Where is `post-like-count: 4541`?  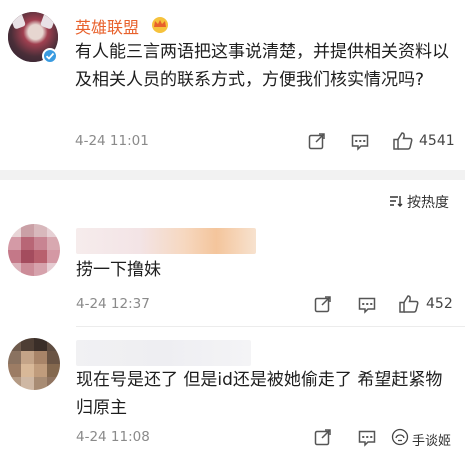
post-like-count: 4541 is located at coordinates (437, 141).